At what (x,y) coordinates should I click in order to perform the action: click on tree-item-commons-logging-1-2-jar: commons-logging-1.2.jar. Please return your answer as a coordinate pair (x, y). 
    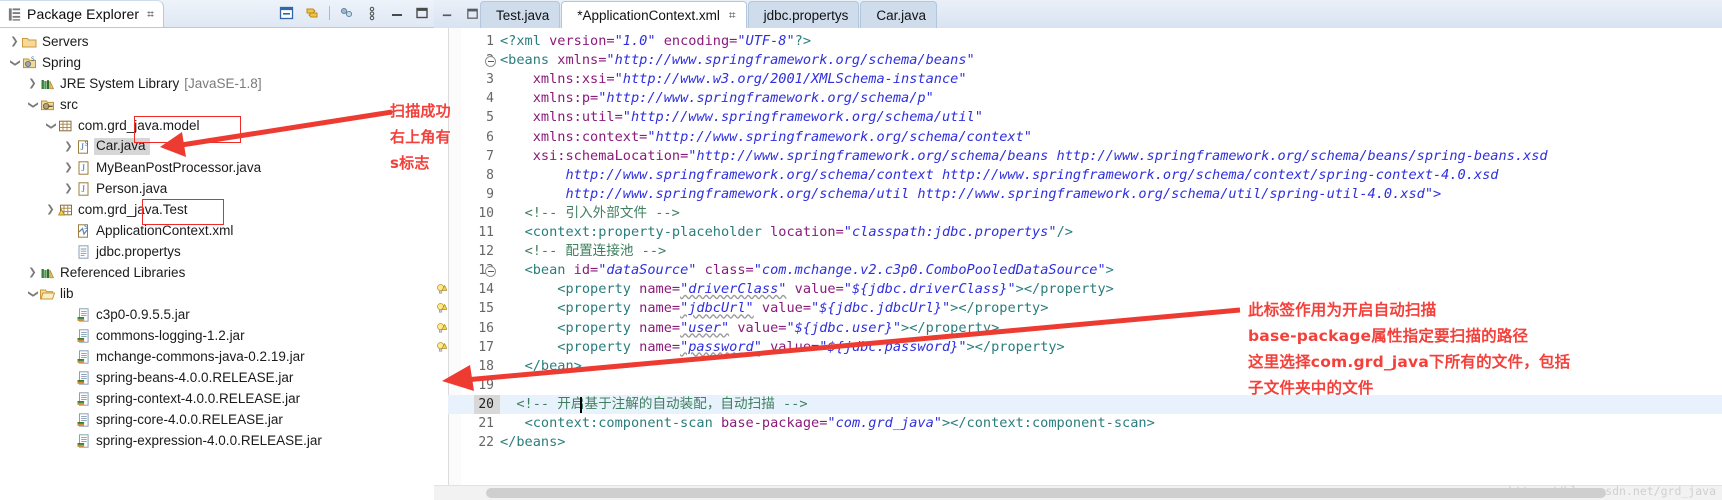
    Looking at the image, I should click on (217, 335).